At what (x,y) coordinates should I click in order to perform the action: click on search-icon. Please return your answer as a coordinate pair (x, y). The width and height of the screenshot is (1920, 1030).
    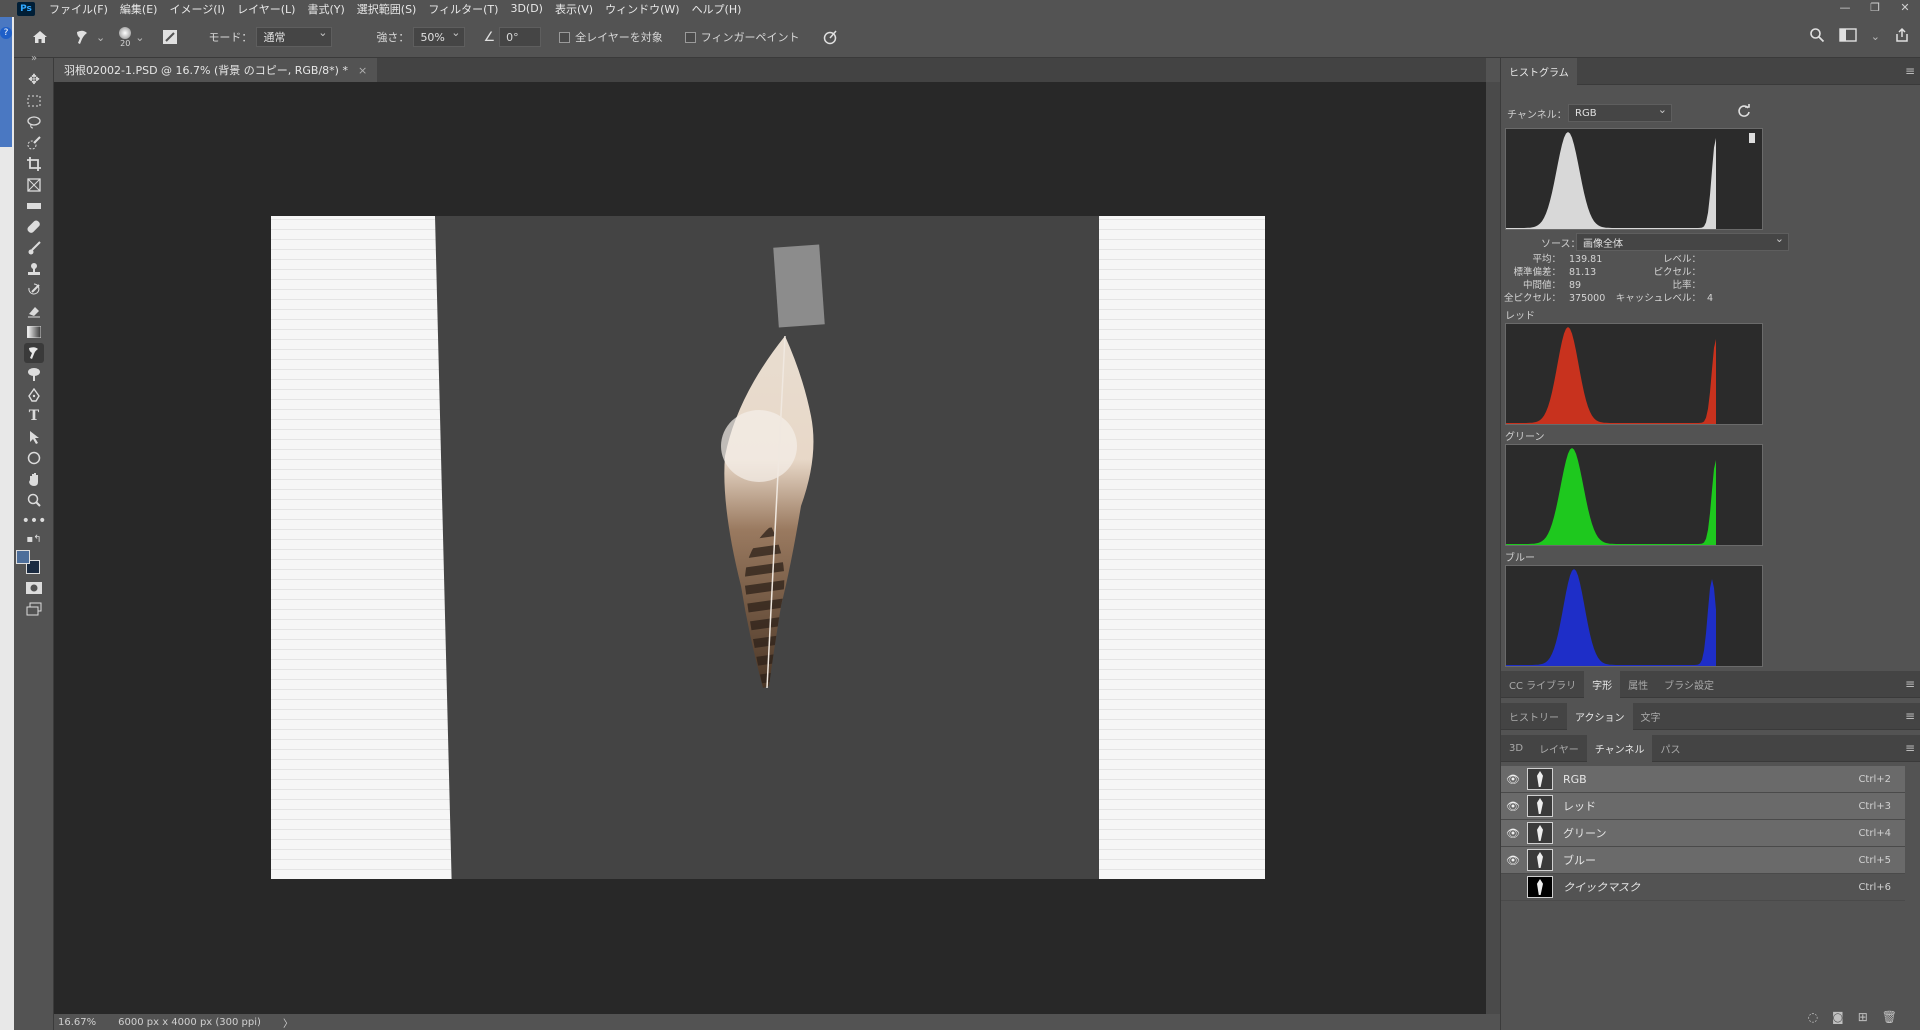
    Looking at the image, I should click on (1817, 36).